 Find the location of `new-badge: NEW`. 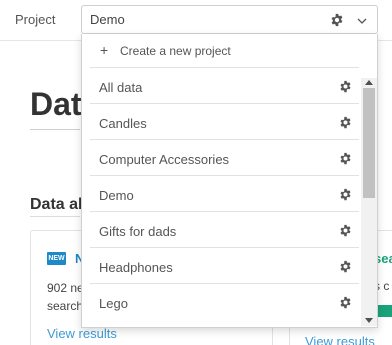

new-badge: NEW is located at coordinates (56, 258).